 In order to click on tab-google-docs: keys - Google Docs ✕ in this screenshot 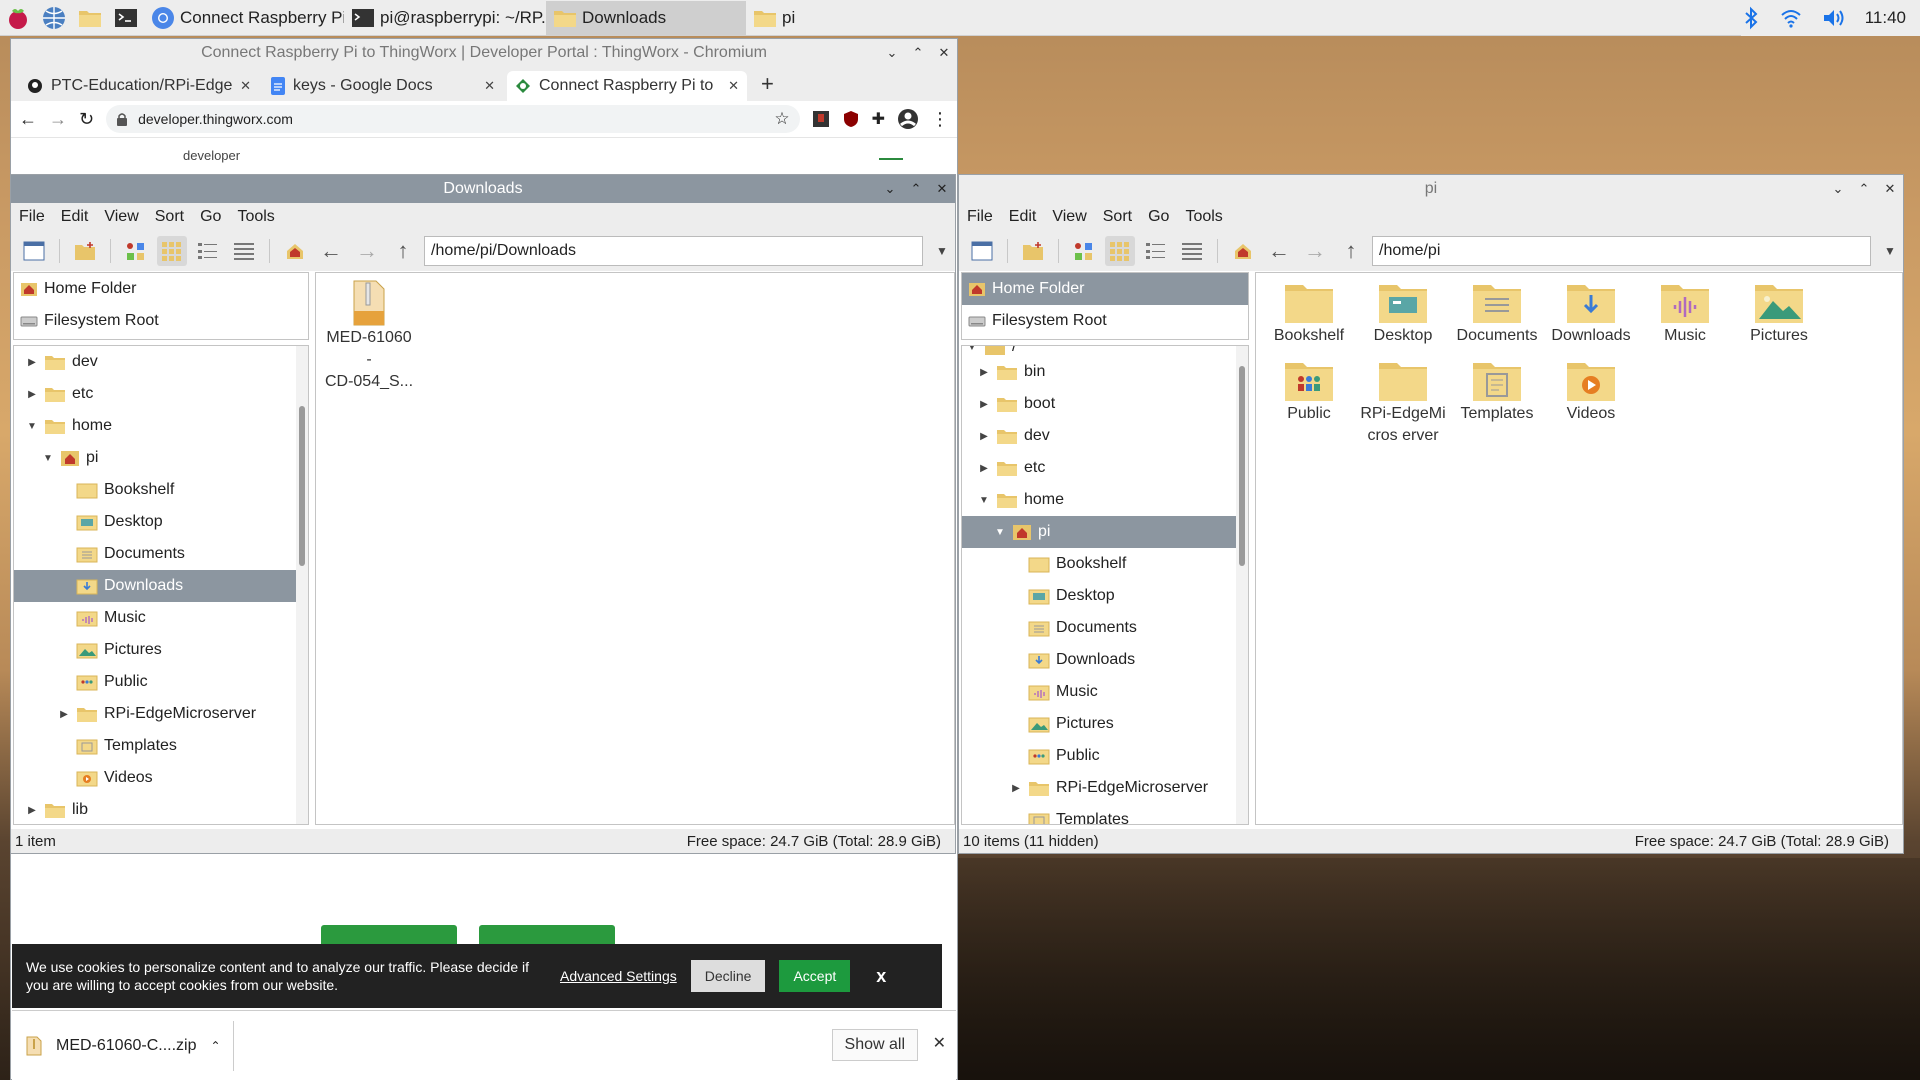, I will do `click(383, 86)`.